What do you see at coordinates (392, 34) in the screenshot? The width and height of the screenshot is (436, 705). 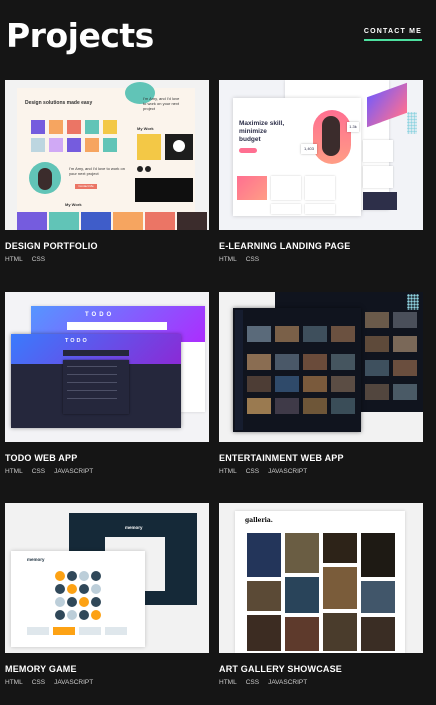 I see `contact-me-link: CONTACT ME` at bounding box center [392, 34].